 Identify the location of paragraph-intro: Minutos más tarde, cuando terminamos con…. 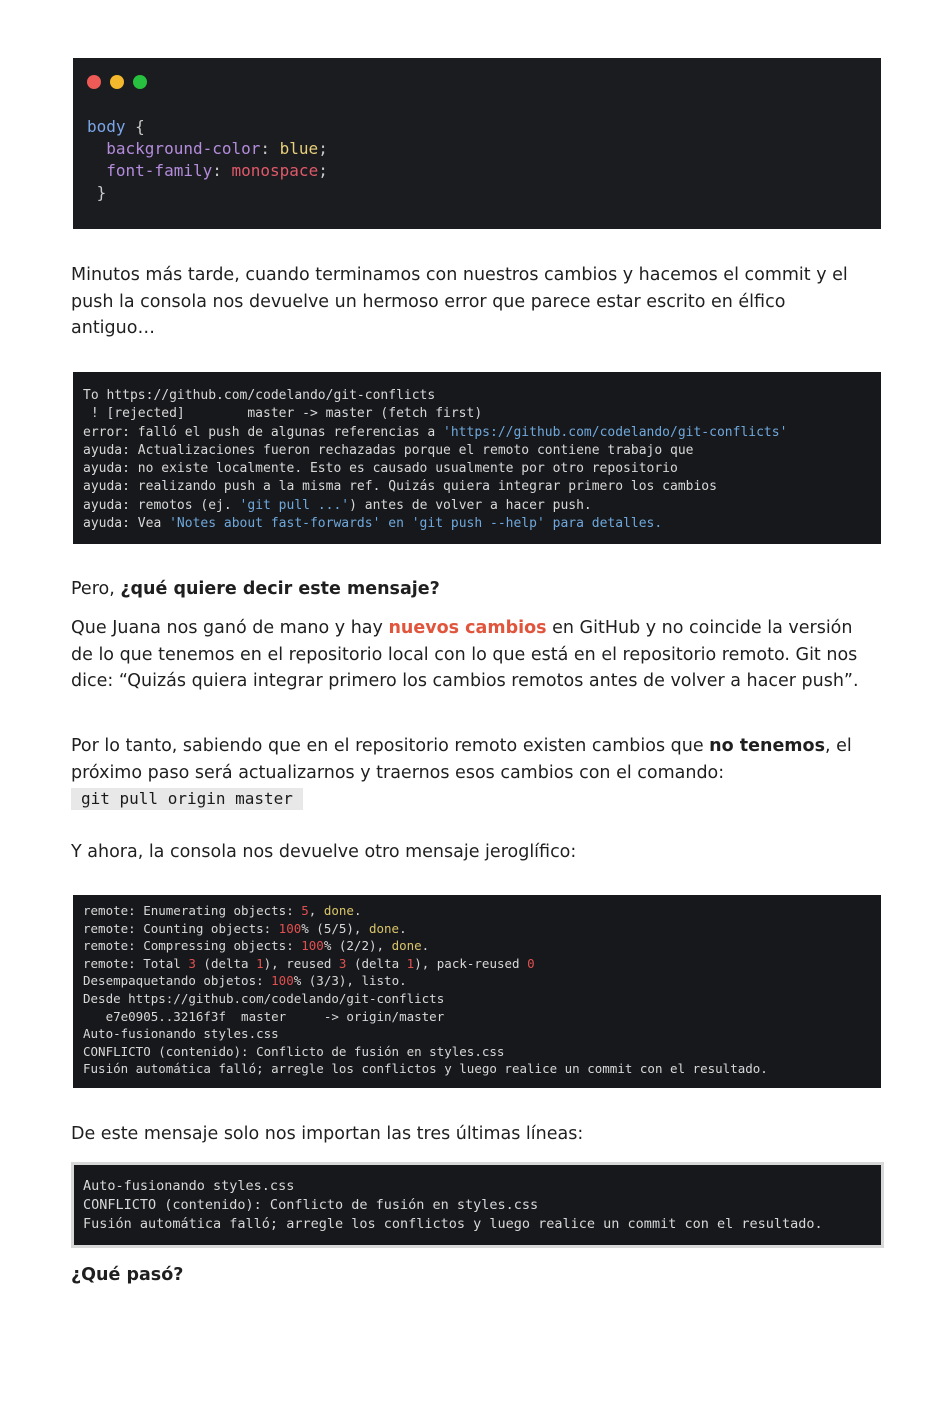
(459, 301).